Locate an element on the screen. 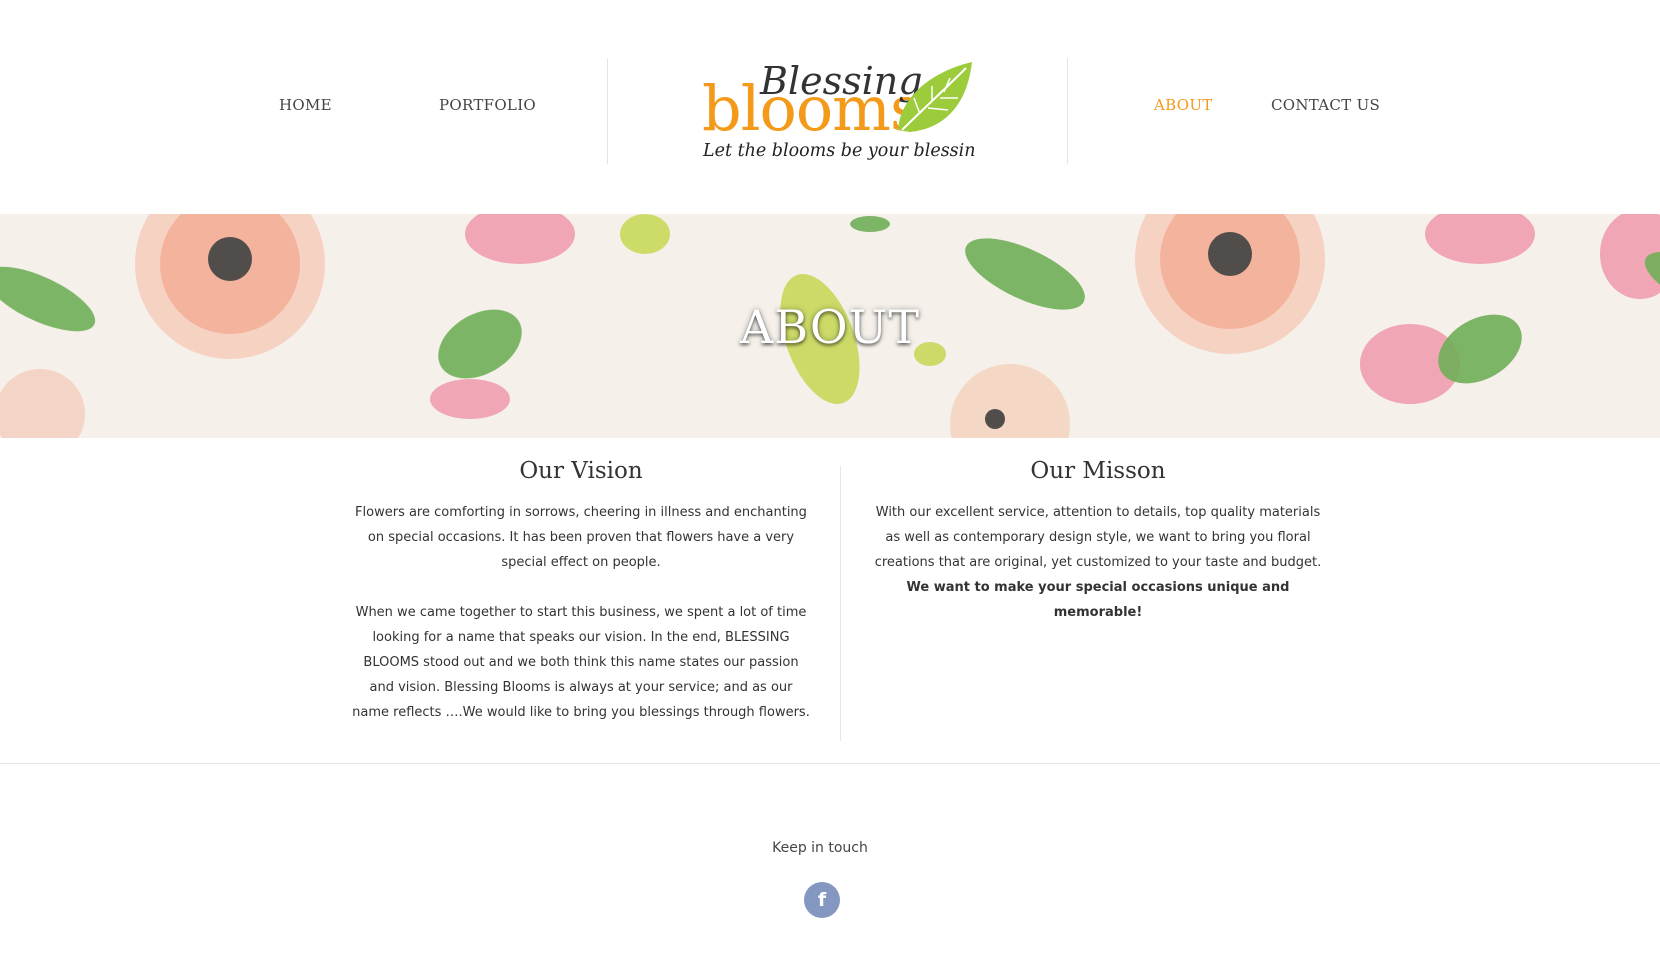  logo-script-word: Blessing is located at coordinates (841, 81).